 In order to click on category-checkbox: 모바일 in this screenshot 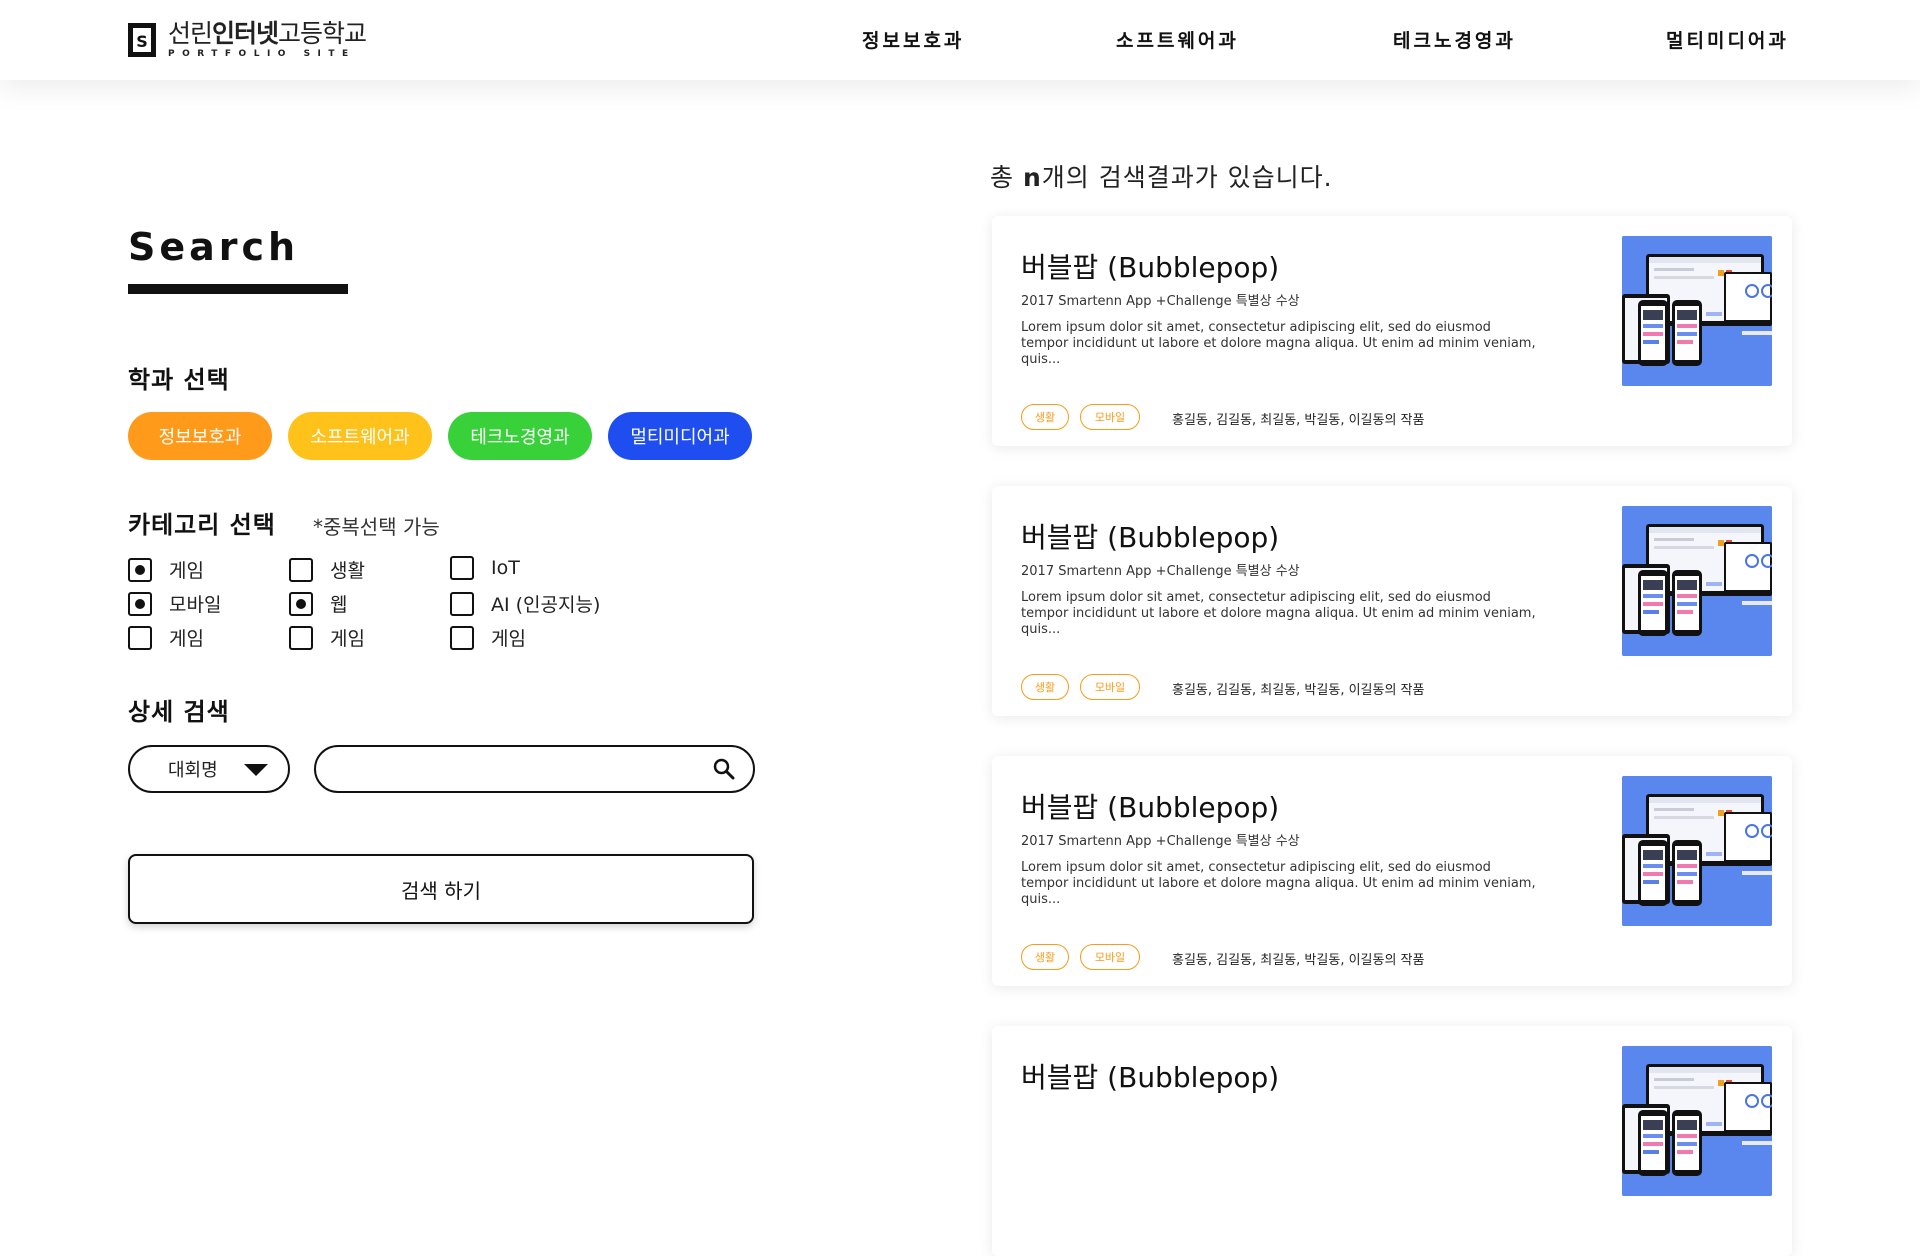, I will do `click(174, 603)`.